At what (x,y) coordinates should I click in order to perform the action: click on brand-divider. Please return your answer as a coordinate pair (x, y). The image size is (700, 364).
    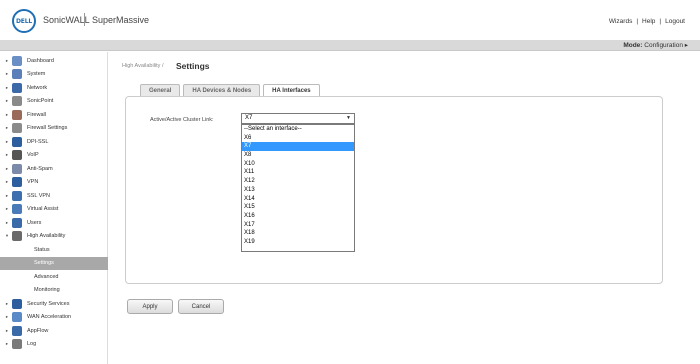
    Looking at the image, I should click on (84, 19).